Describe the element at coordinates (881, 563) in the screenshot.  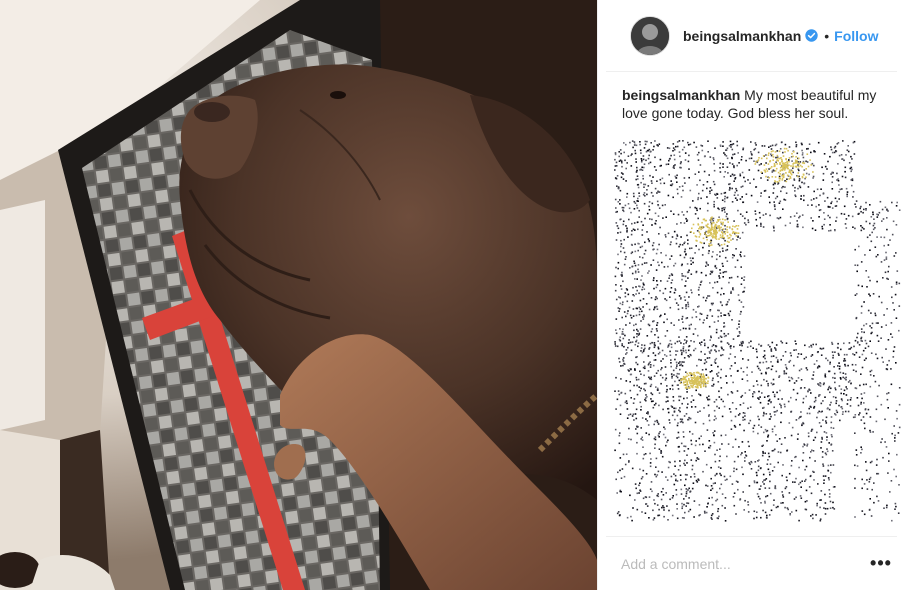
I see `more-options-icon: •••` at that location.